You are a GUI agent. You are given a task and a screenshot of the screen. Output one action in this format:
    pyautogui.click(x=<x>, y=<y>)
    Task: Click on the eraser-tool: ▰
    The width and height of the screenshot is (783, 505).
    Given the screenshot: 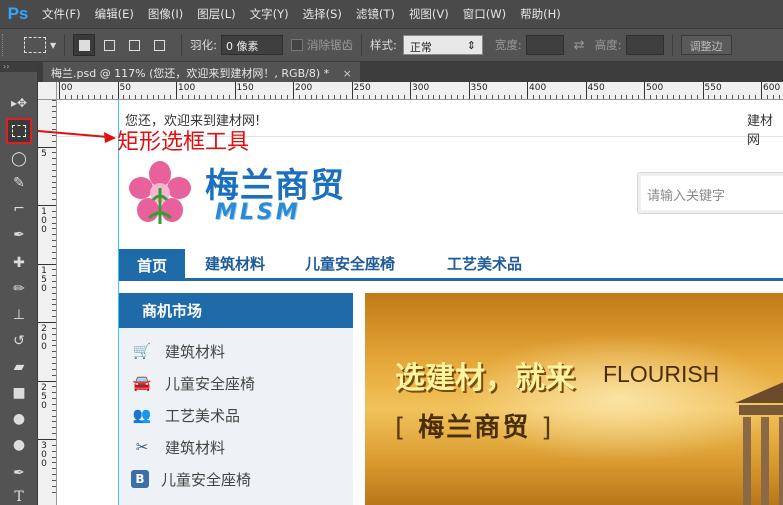 What is the action you would take?
    pyautogui.click(x=19, y=367)
    